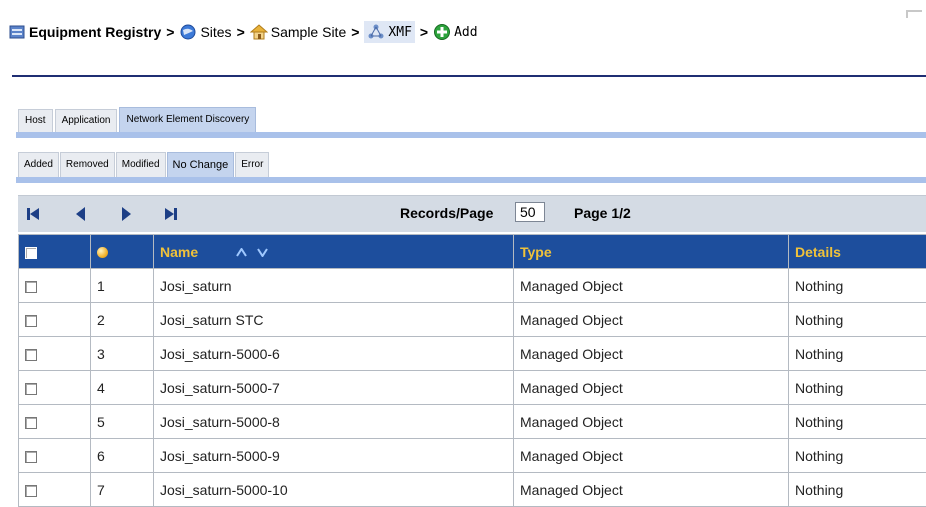 This screenshot has height=507, width=926. What do you see at coordinates (141, 164) in the screenshot?
I see `tab-modified: Modified` at bounding box center [141, 164].